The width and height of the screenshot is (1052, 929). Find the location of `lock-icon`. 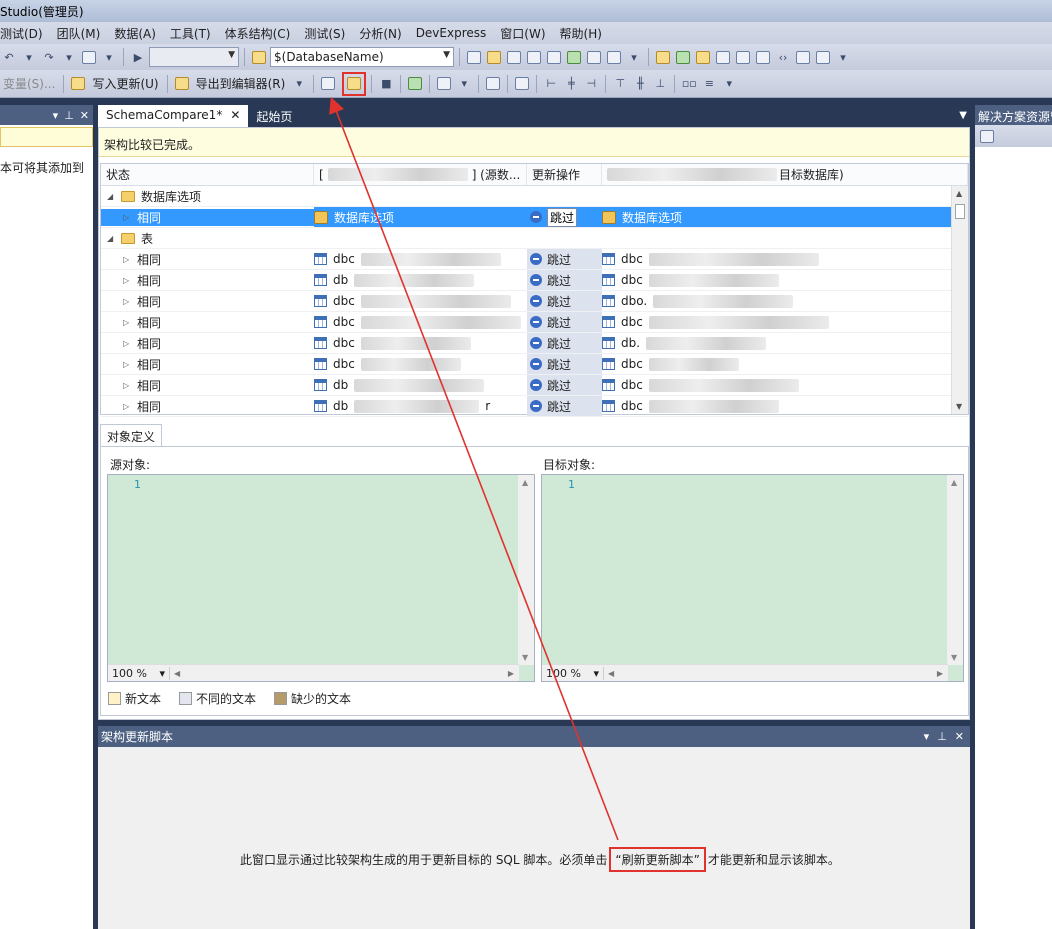

lock-icon is located at coordinates (763, 57).